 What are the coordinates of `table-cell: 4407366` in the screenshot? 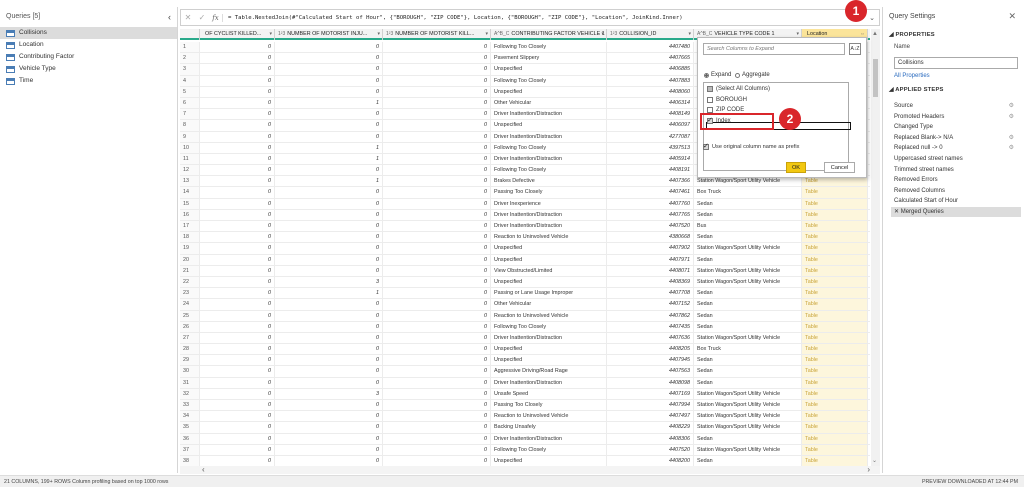 It's located at (650, 181).